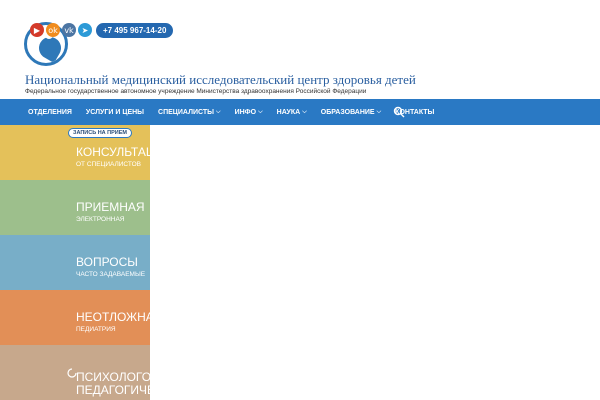 This screenshot has height=400, width=600. Describe the element at coordinates (100, 133) in the screenshot. I see `appointment-button: ЗАПИСЬ НА ПРИЕМ` at that location.